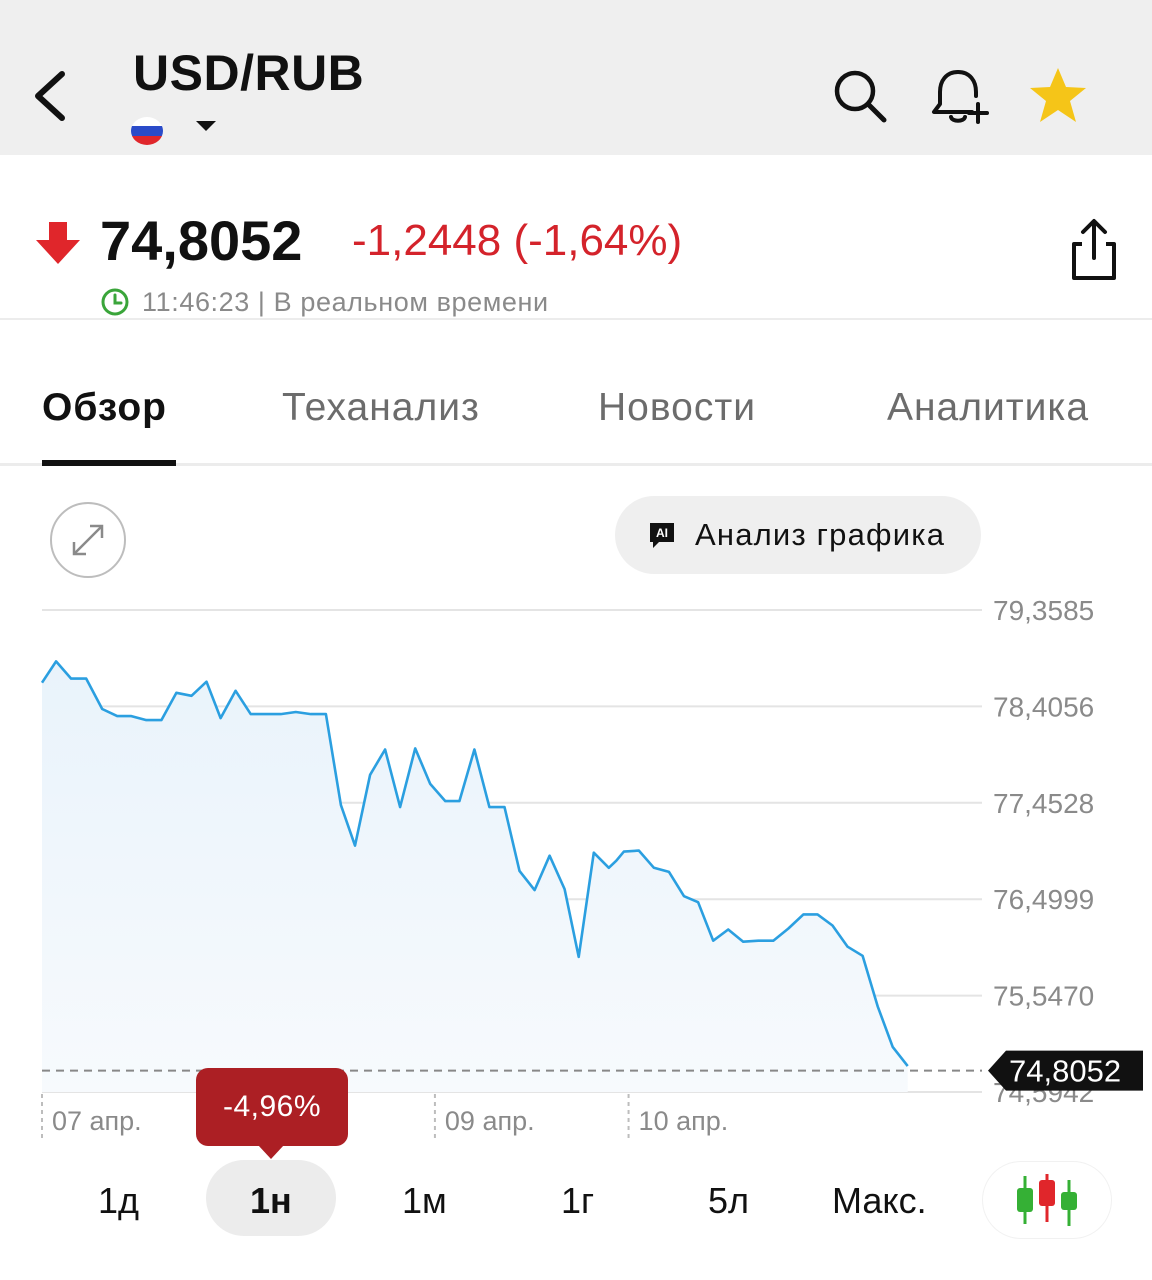  Describe the element at coordinates (381, 408) in the screenshot. I see `tab-technical: Теханализ` at that location.